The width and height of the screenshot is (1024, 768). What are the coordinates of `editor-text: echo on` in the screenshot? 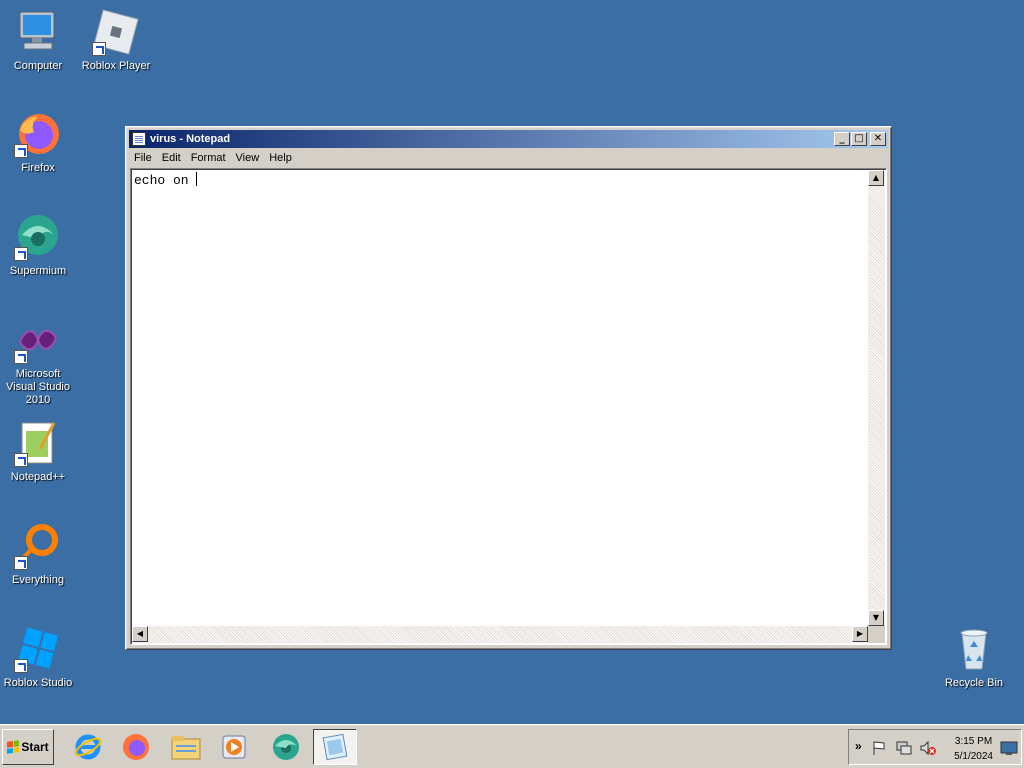 It's located at (166, 180).